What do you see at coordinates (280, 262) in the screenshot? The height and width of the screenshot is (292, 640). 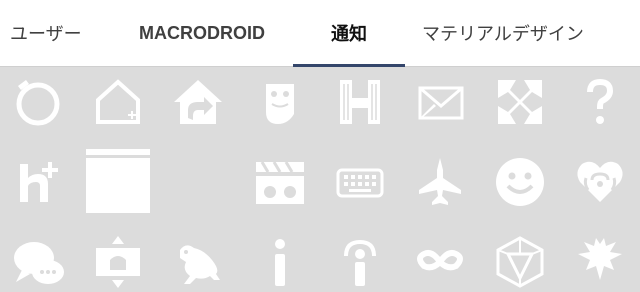 I see `info-i-icon` at bounding box center [280, 262].